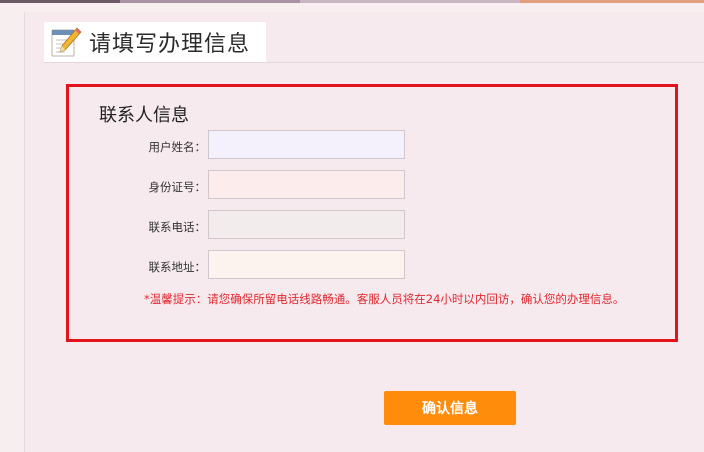  What do you see at coordinates (144, 115) in the screenshot?
I see `section-title: 联系人信息` at bounding box center [144, 115].